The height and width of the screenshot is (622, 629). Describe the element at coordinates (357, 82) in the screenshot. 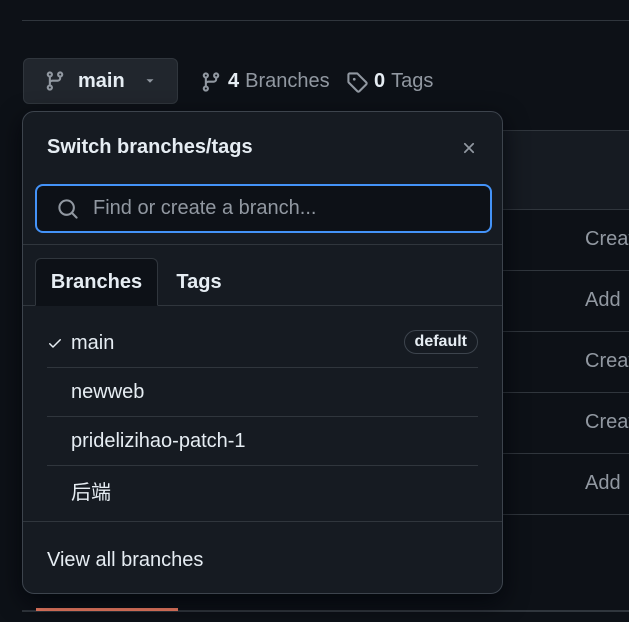

I see `tag-icon` at that location.